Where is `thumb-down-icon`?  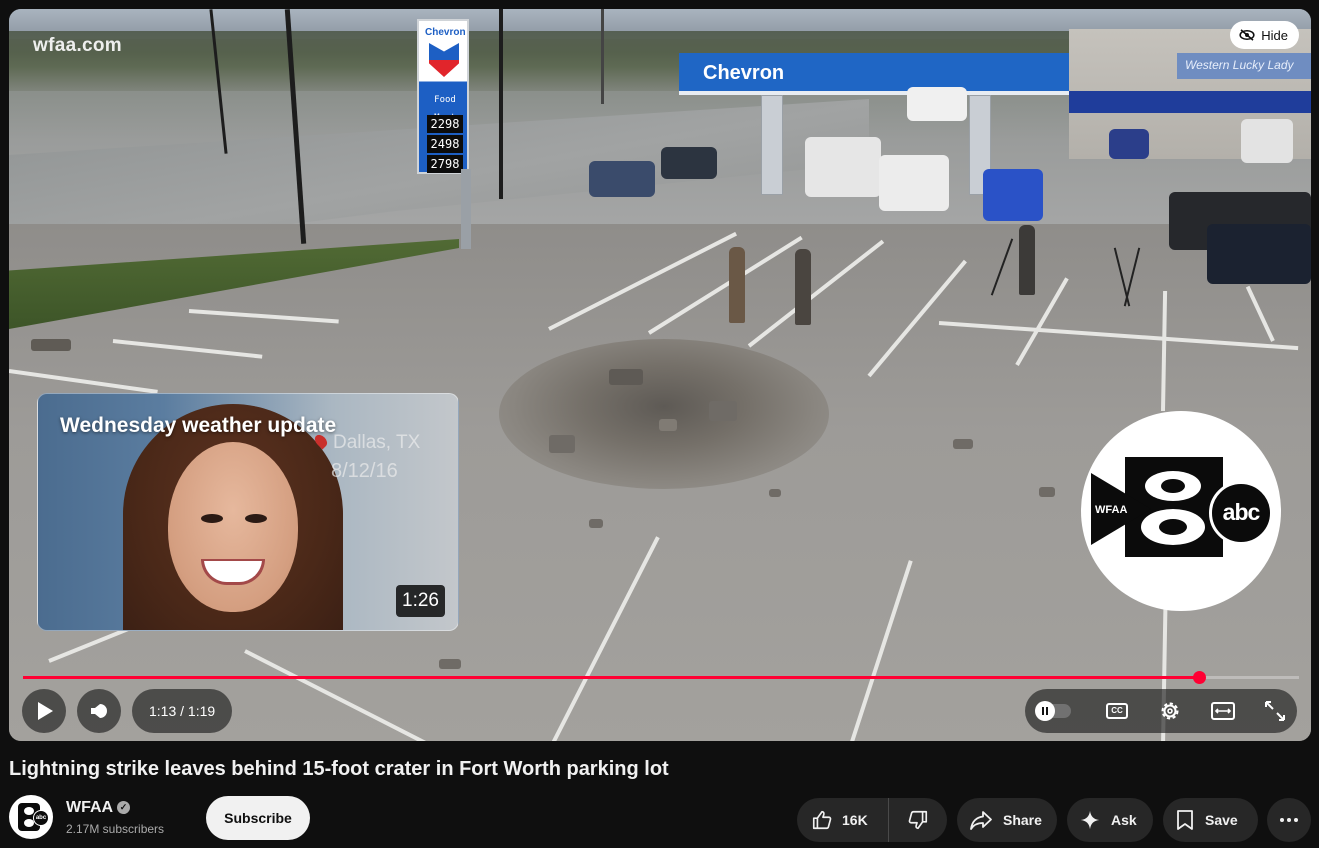
thumb-down-icon is located at coordinates (918, 820).